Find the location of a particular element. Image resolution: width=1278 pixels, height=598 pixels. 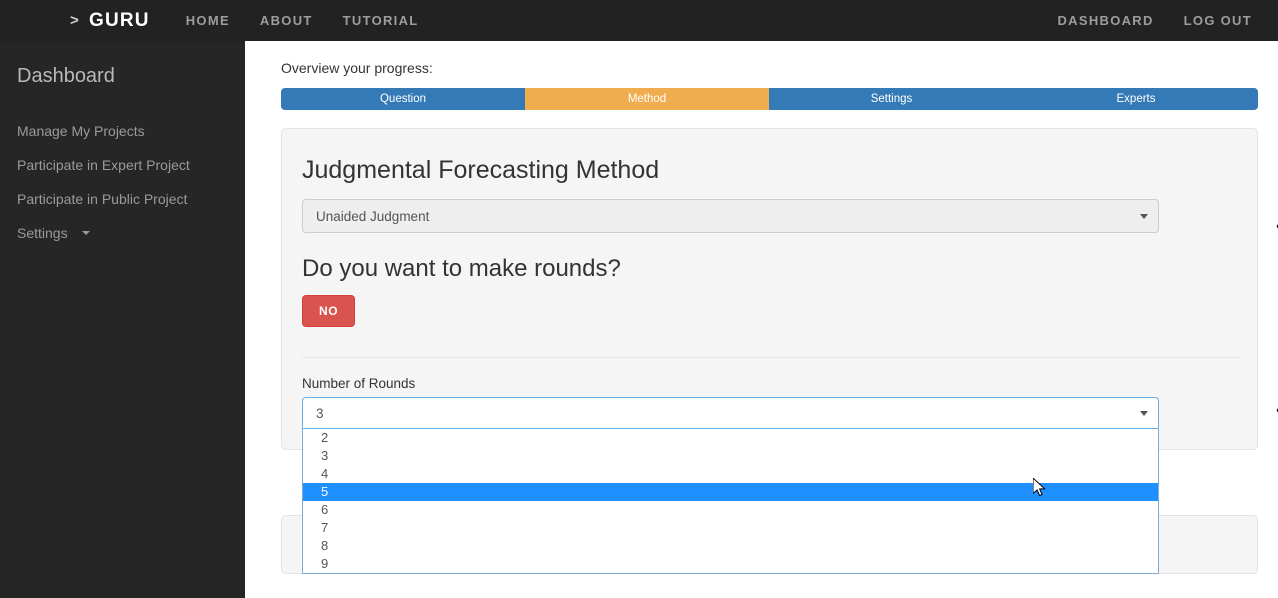

panel-heading: Judgmental Forecasting Method is located at coordinates (481, 170).